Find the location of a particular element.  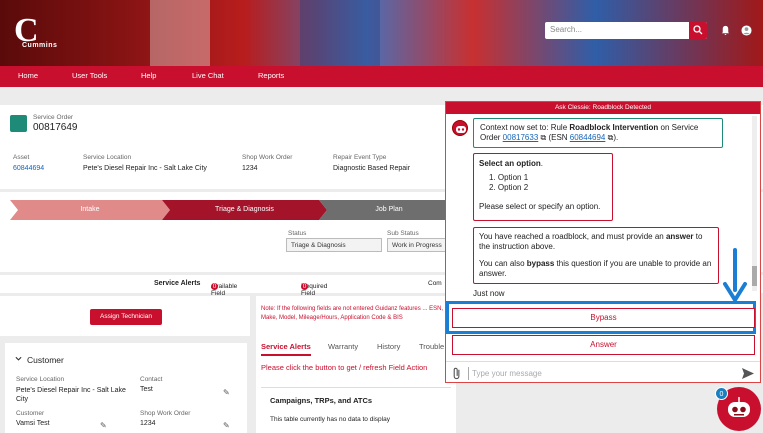

required-count-badge: 0 is located at coordinates (304, 286).